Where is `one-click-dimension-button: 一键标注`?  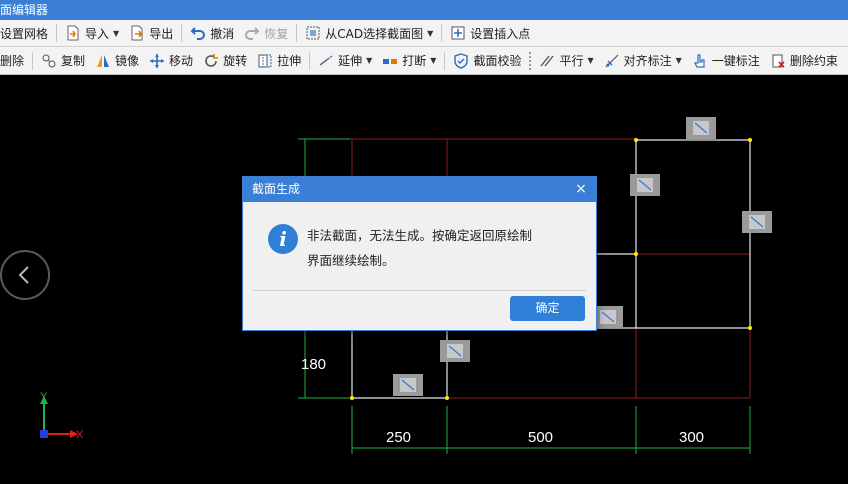
one-click-dimension-button: 一键标注 is located at coordinates (726, 61).